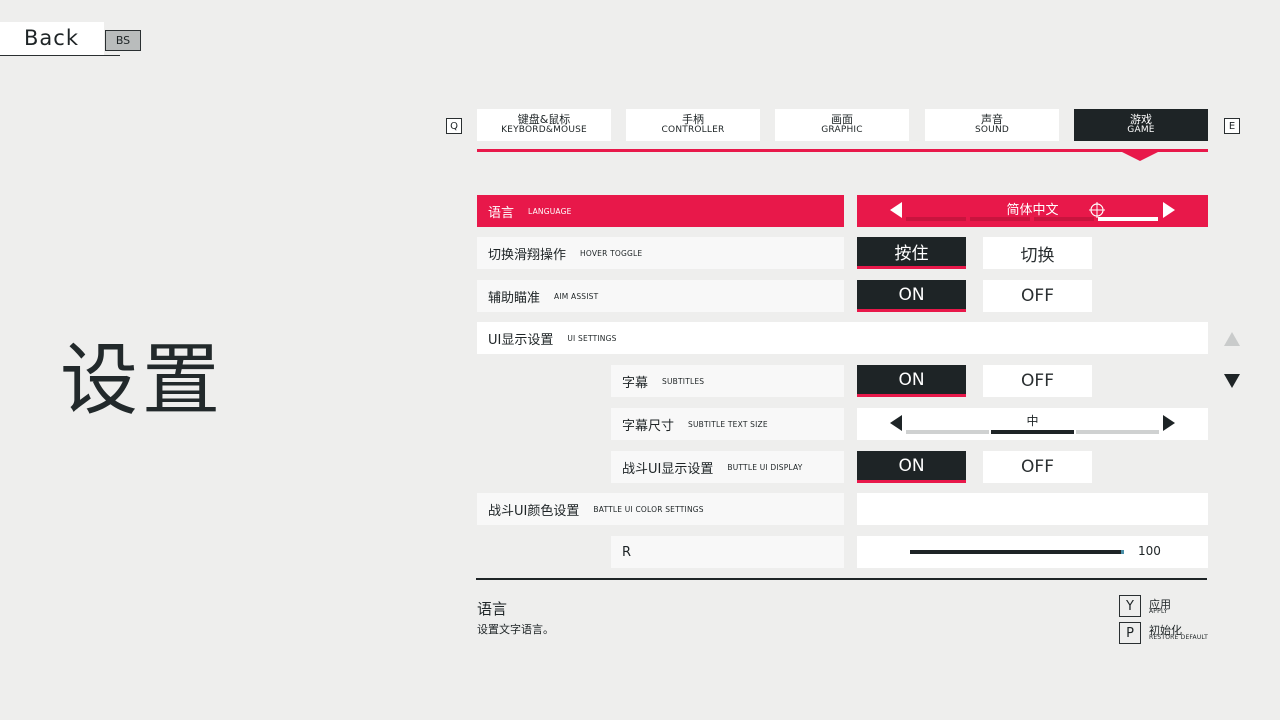 The height and width of the screenshot is (720, 1280). I want to click on setting-label-r: R, so click(627, 552).